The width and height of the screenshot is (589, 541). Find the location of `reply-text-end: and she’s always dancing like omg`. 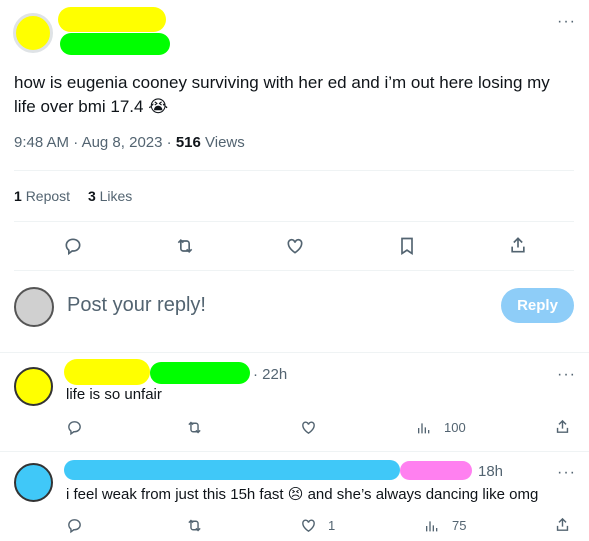

reply-text-end: and she’s always dancing like omg is located at coordinates (423, 494).